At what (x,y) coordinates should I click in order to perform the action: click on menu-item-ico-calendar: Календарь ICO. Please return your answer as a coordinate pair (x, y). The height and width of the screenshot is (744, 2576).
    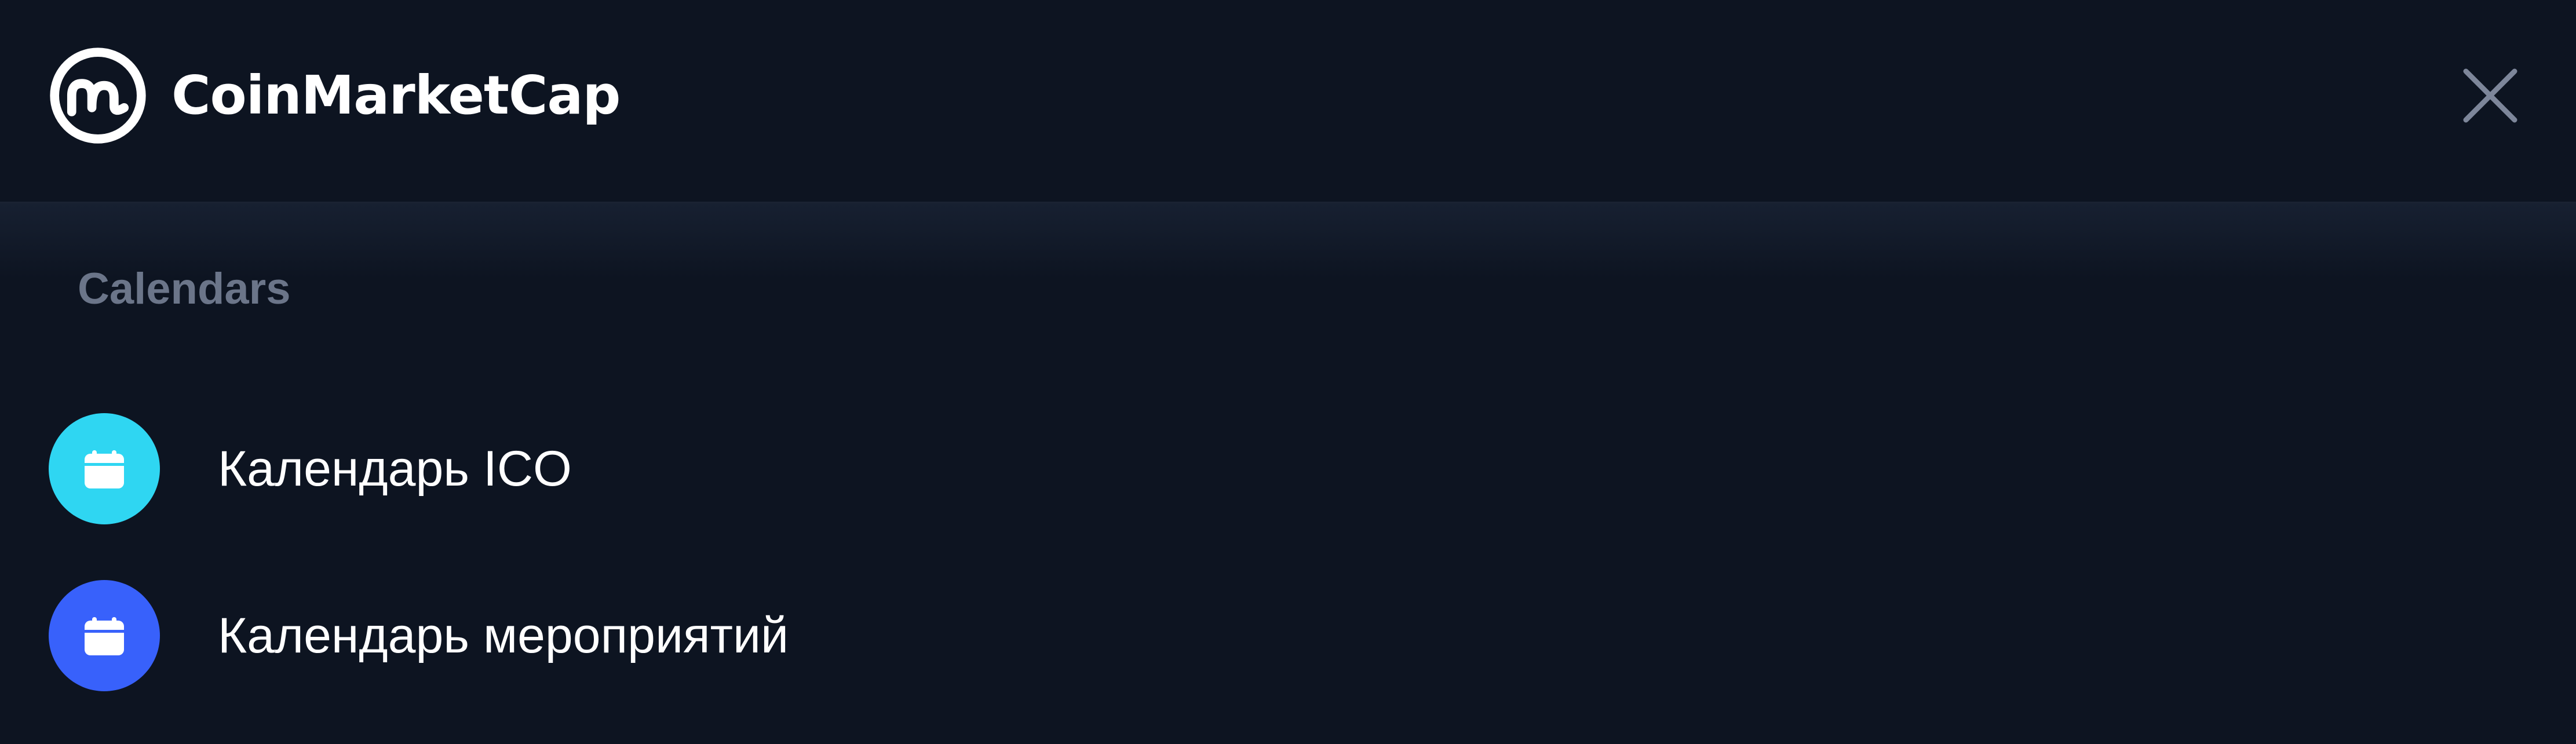
    Looking at the image, I should click on (310, 468).